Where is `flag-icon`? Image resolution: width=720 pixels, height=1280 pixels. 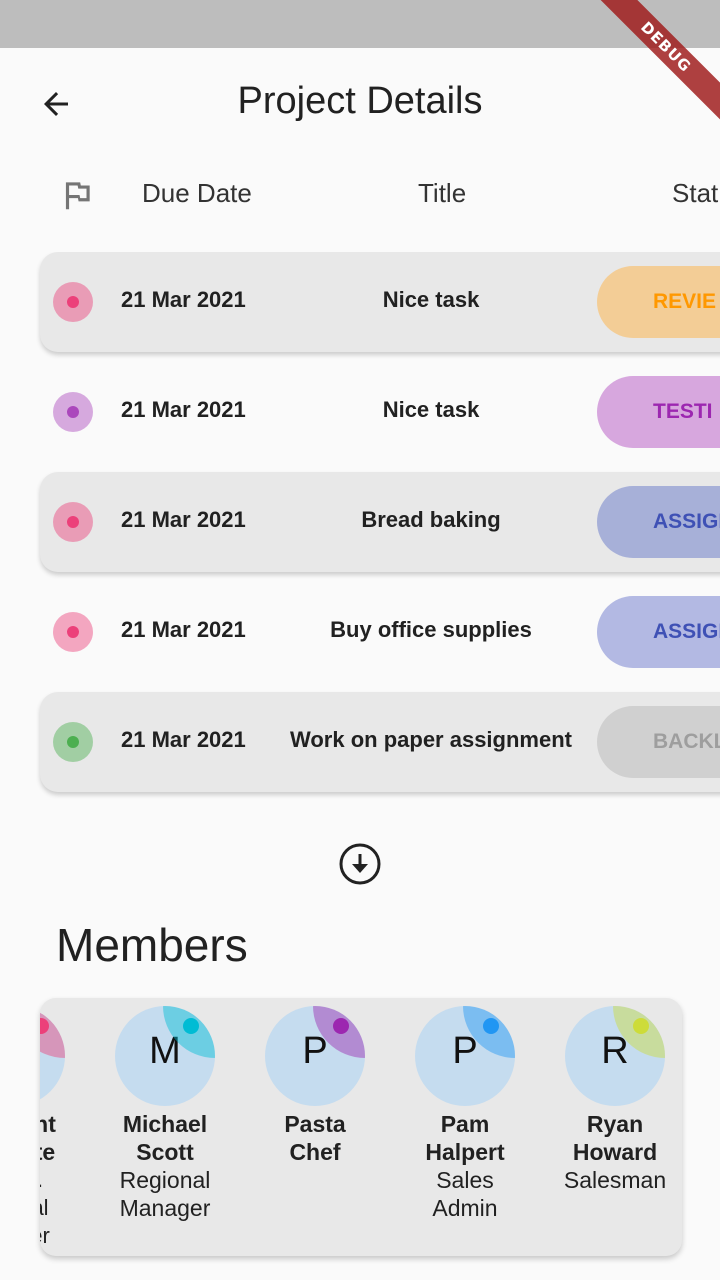 flag-icon is located at coordinates (77, 196).